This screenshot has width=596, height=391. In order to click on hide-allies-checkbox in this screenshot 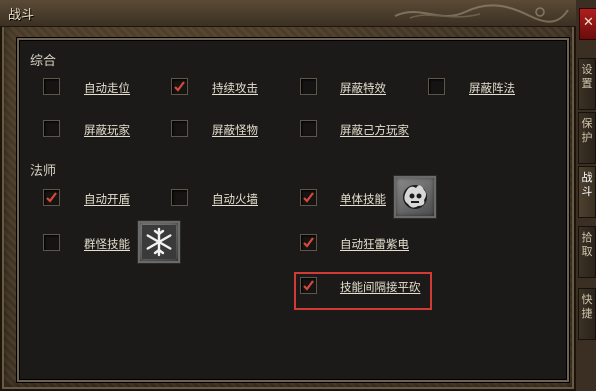, I will do `click(308, 128)`.